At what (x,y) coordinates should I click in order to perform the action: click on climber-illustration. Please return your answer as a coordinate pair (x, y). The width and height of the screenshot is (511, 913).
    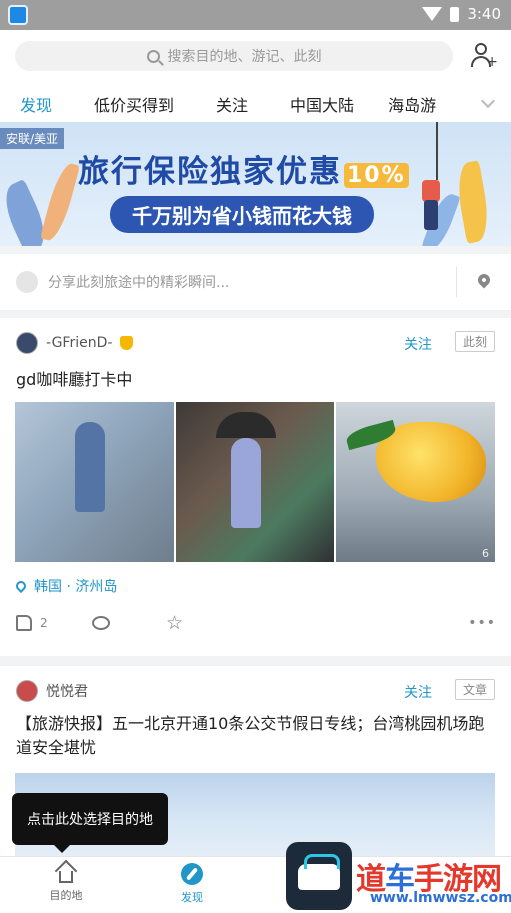
    Looking at the image, I should click on (431, 176).